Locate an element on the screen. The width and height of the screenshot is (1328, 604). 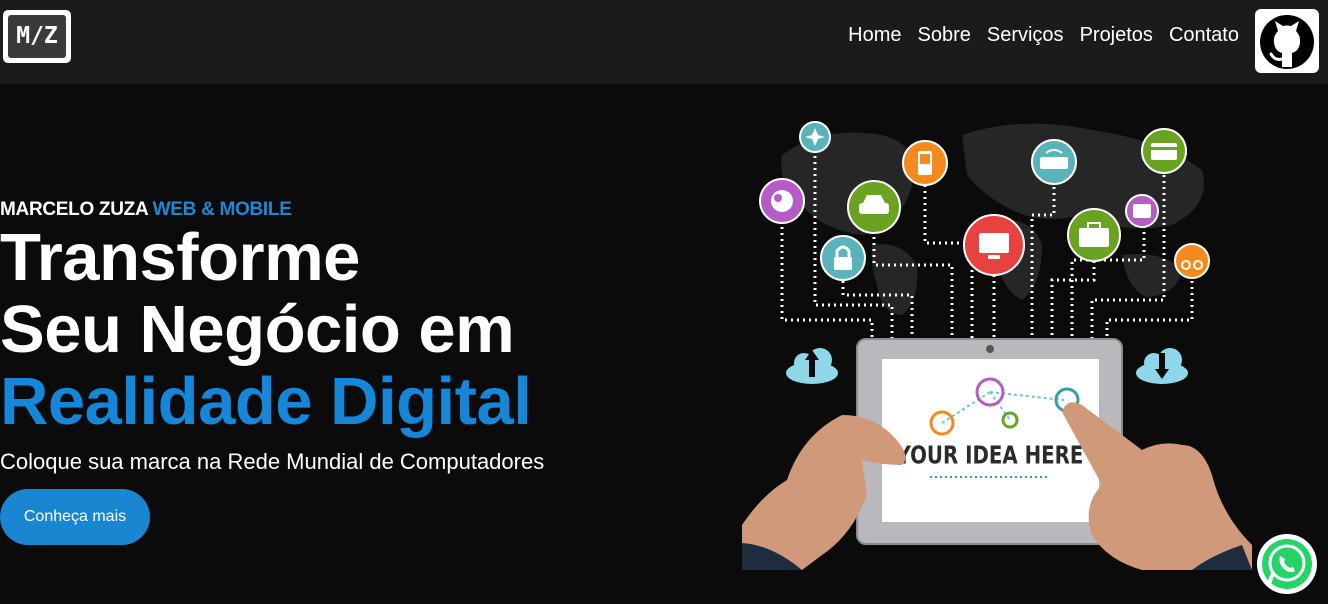
brand-logo-text: M/Z is located at coordinates (37, 36).